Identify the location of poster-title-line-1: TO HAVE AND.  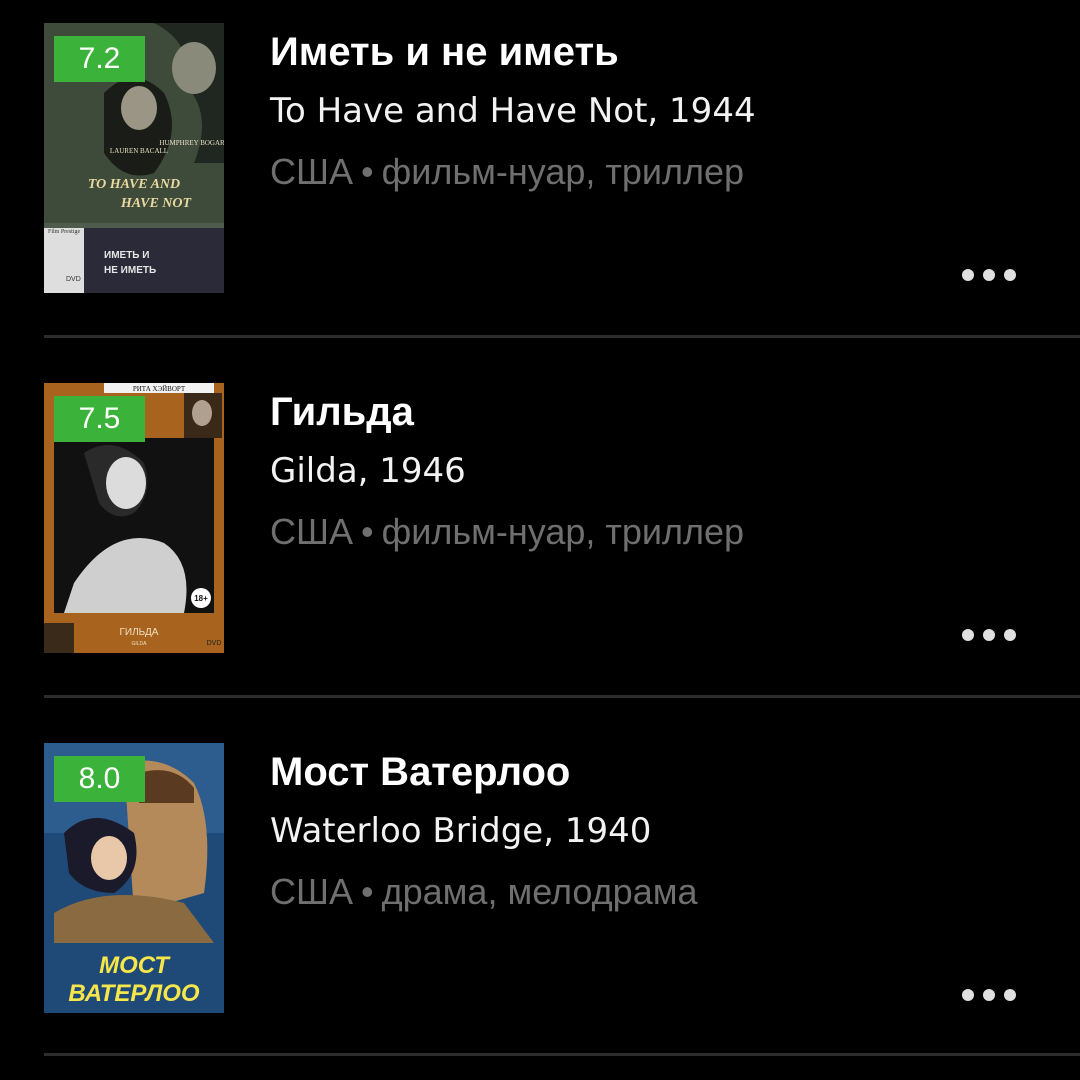
(134, 184).